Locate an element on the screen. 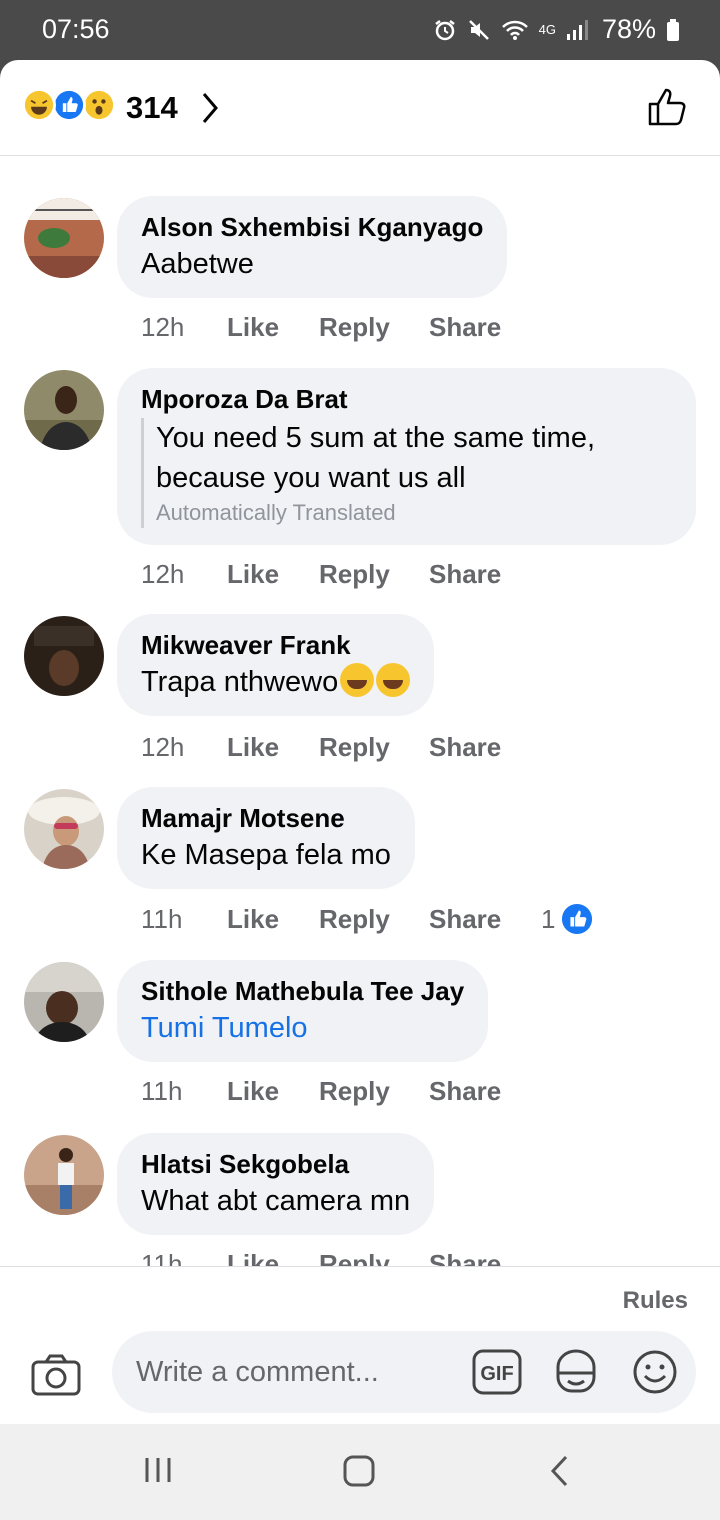 This screenshot has width=720, height=1520. comment-bubble: Alson Sxhembisi Kganyago Aabetwe is located at coordinates (312, 247).